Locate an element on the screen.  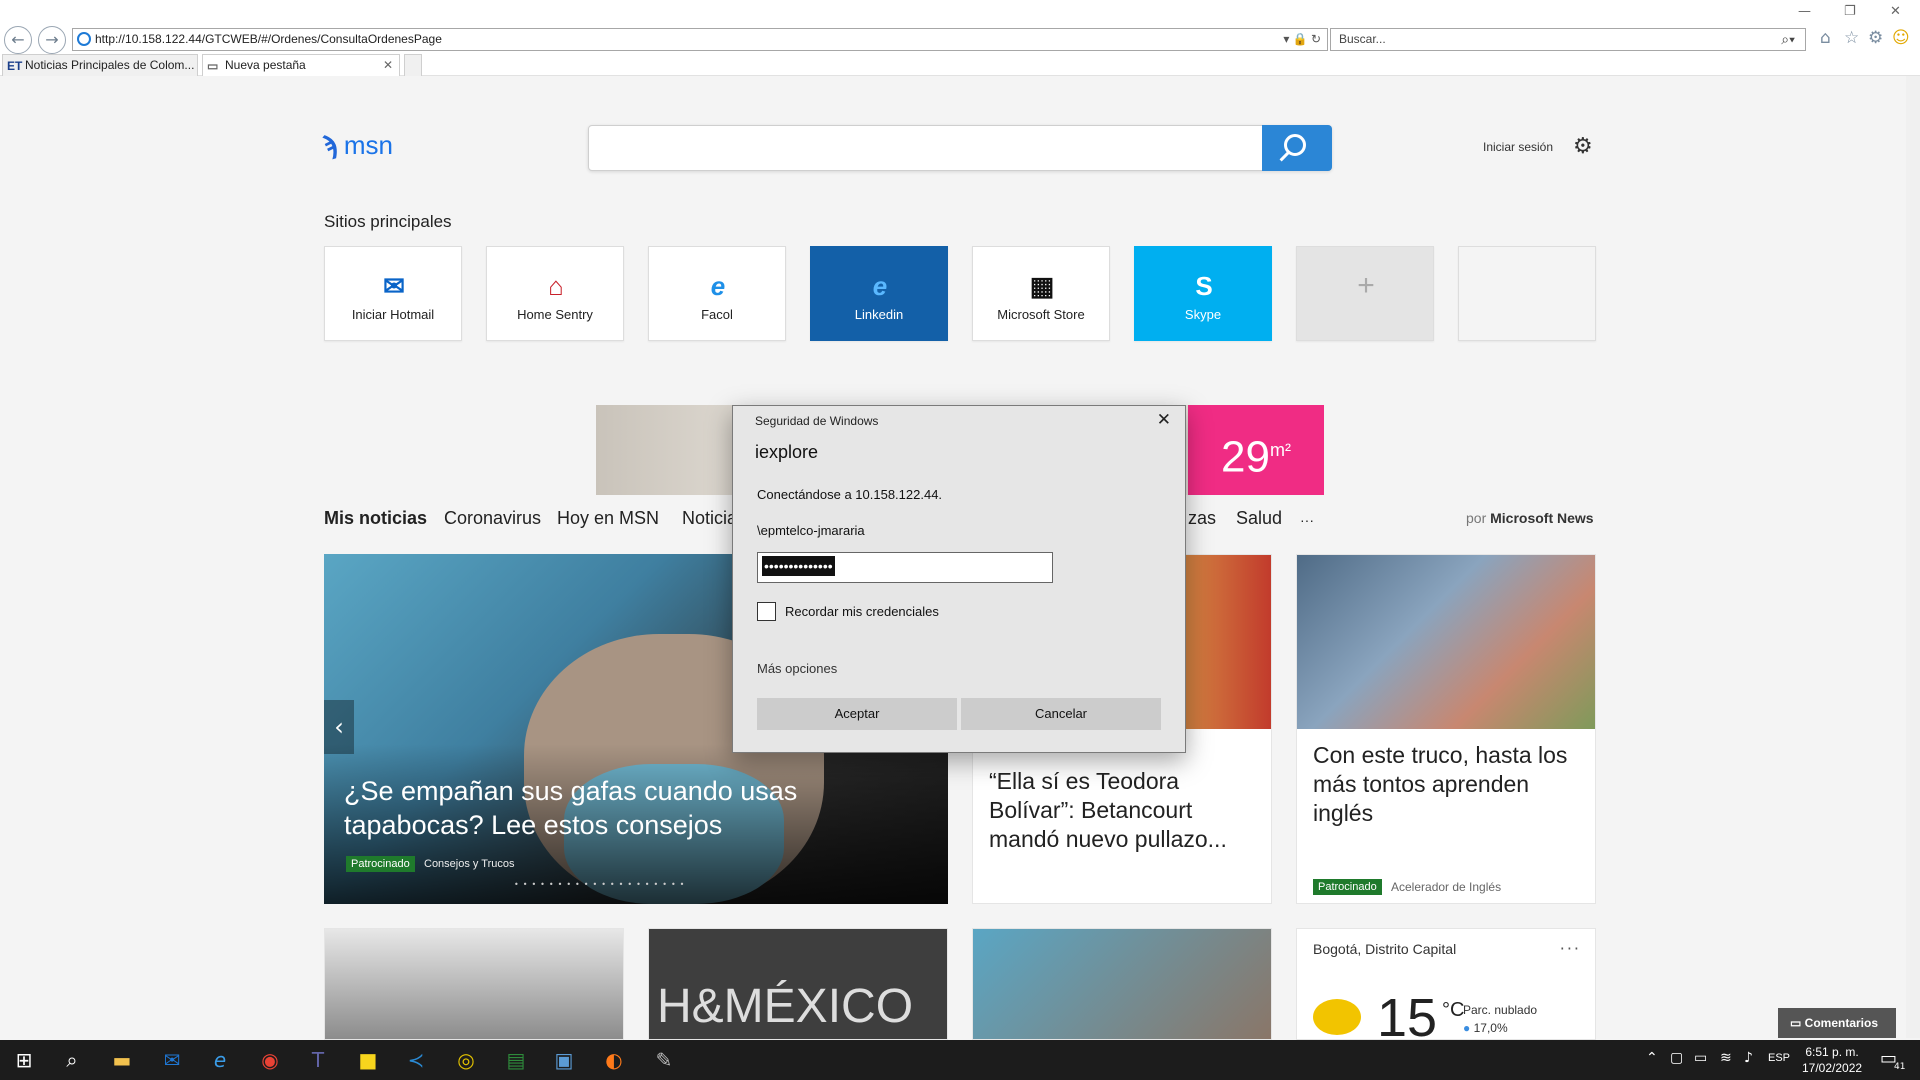
tile-skype: S Skype is located at coordinates (1203, 293).